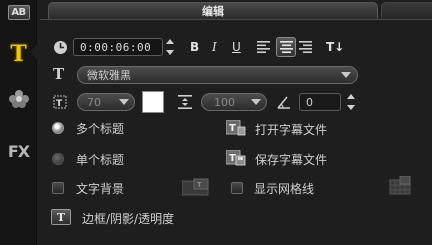 This screenshot has width=432, height=245. Describe the element at coordinates (128, 218) in the screenshot. I see `border-shadow-label: 边框/阴影/透明度` at that location.